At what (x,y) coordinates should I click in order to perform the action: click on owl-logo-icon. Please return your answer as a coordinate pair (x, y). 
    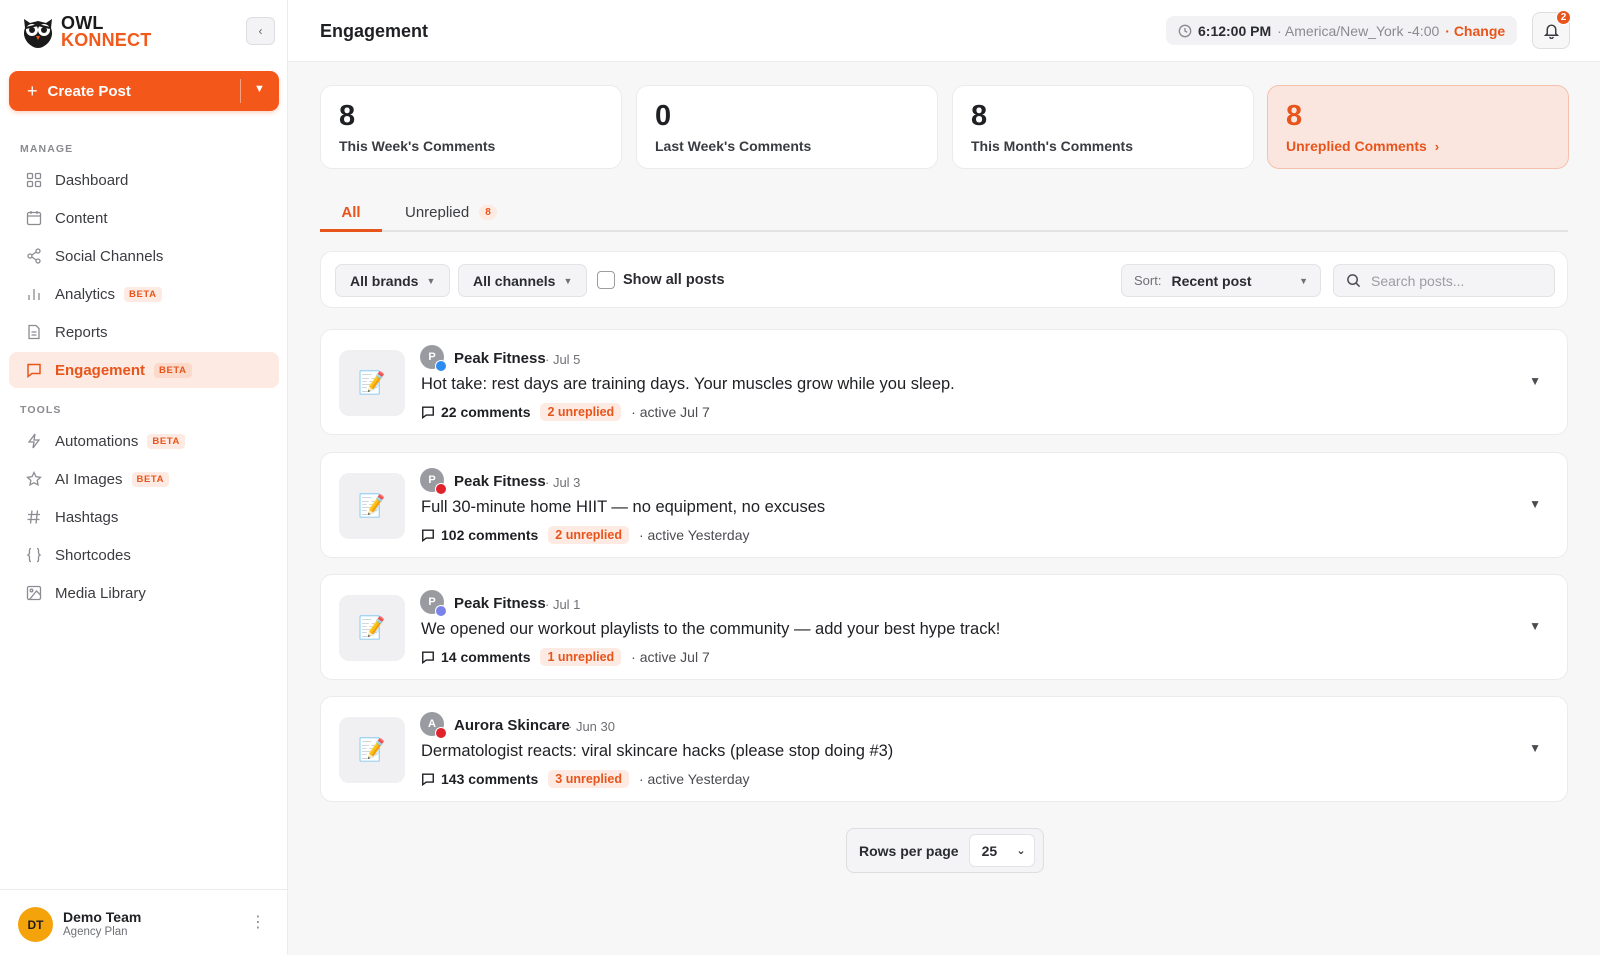
    Looking at the image, I should click on (38, 33).